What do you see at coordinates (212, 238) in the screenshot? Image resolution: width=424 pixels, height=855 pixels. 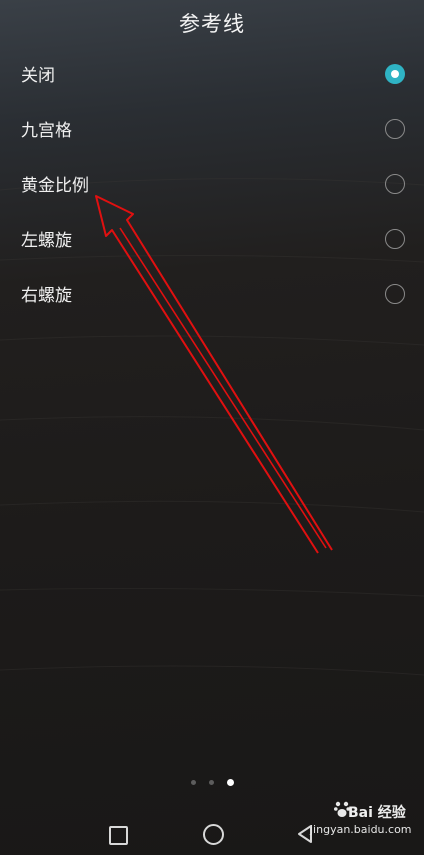 I see `option-left-spiral: 左螺旋` at bounding box center [212, 238].